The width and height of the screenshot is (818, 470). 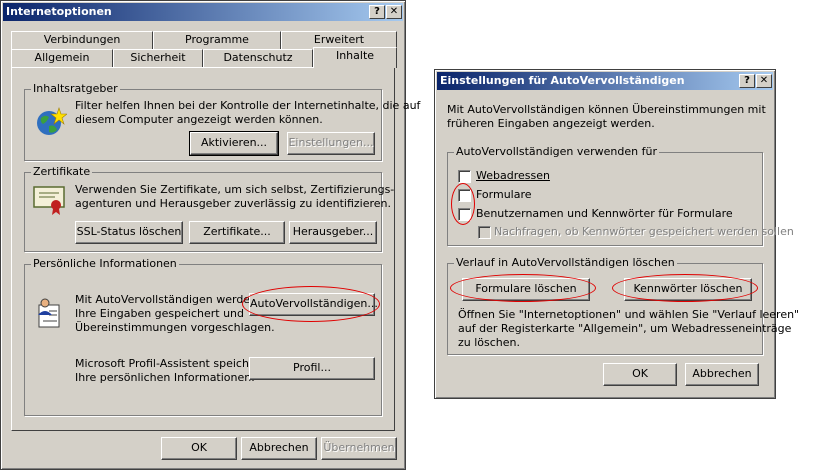 I want to click on help-button: ?, so click(x=377, y=12).